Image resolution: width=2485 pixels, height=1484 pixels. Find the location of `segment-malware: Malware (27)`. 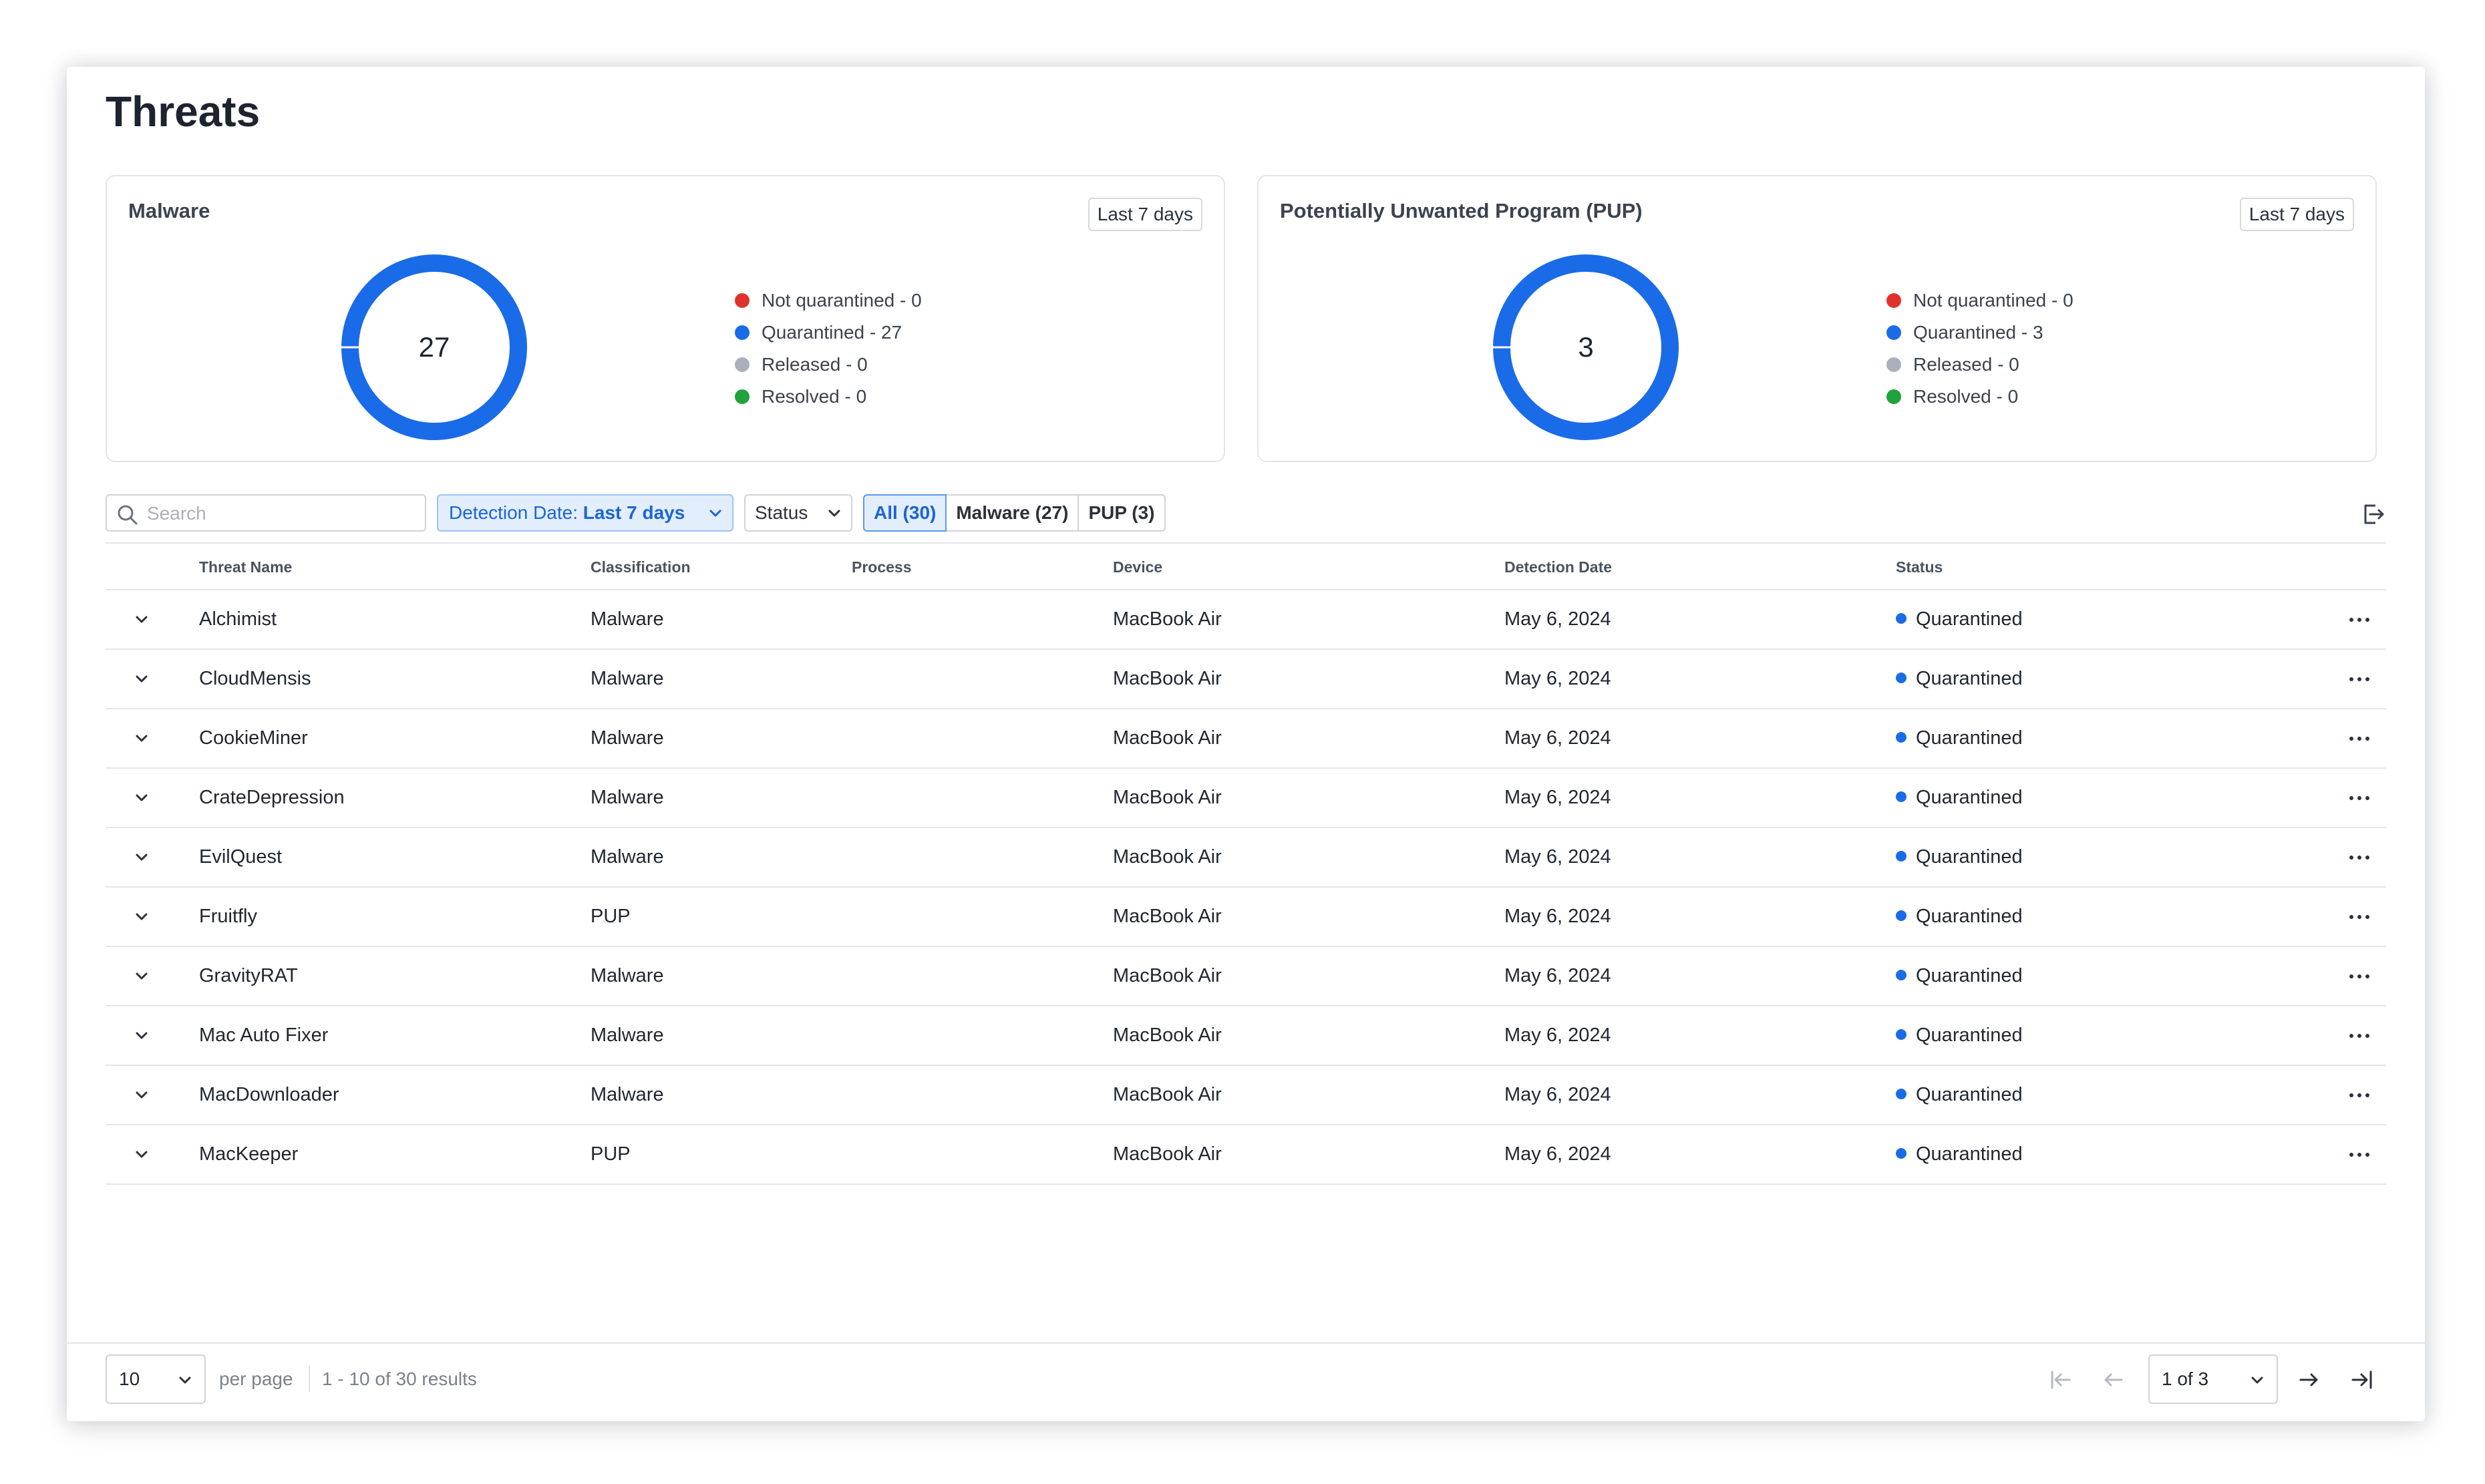

segment-malware: Malware (27) is located at coordinates (1012, 513).